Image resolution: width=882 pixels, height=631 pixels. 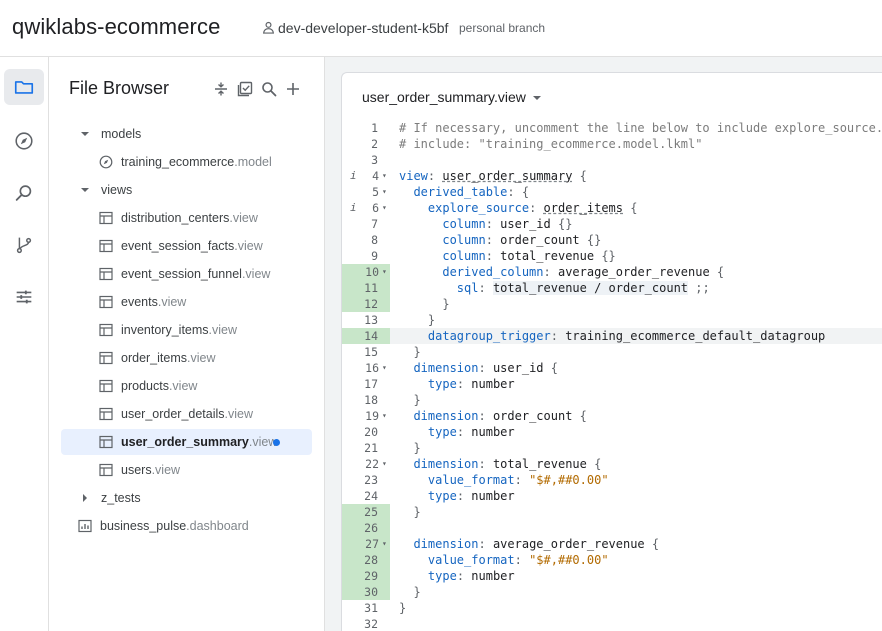 I want to click on code-line: 20 type: number, so click(x=612, y=432).